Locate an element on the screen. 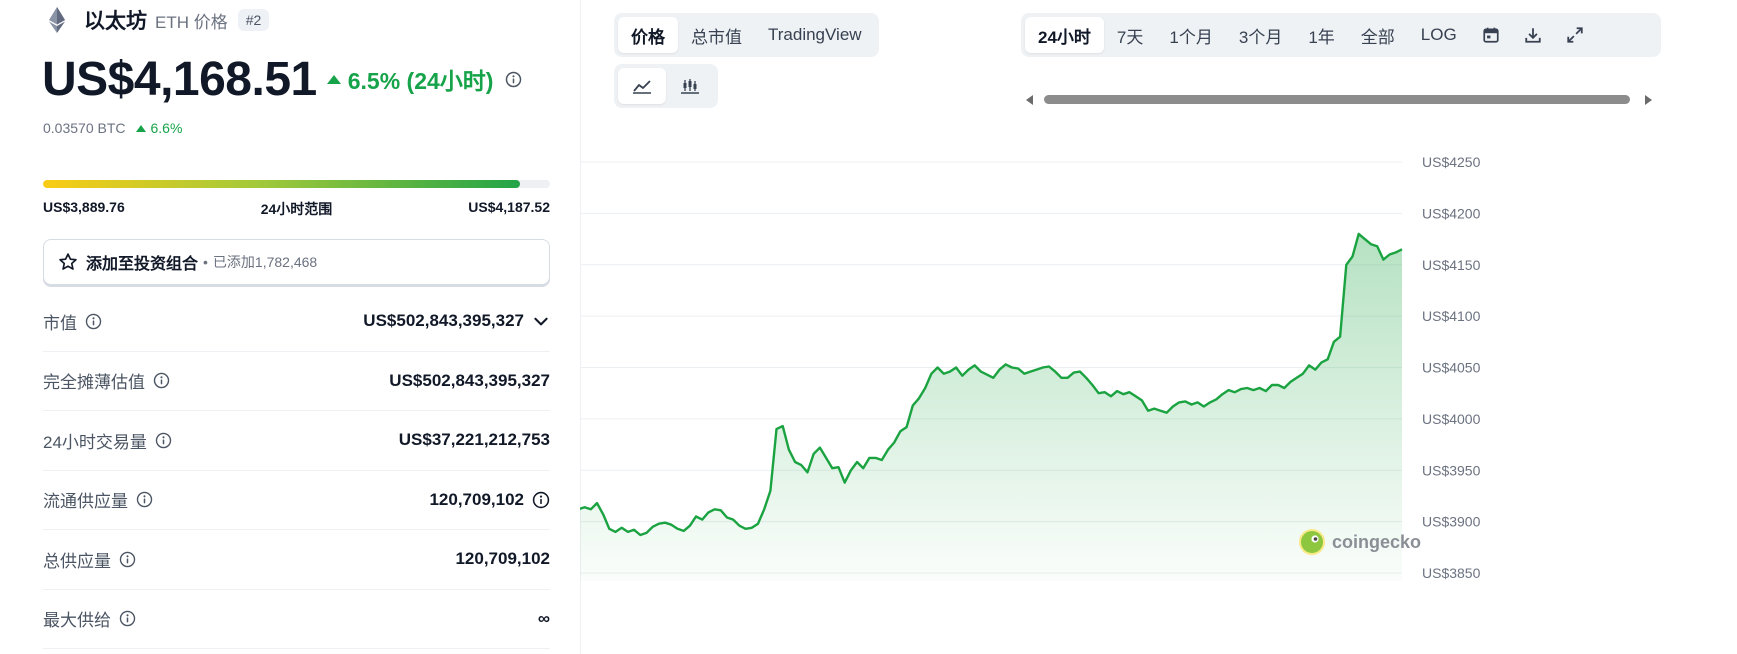  scrollbar-thumb is located at coordinates (1337, 99).